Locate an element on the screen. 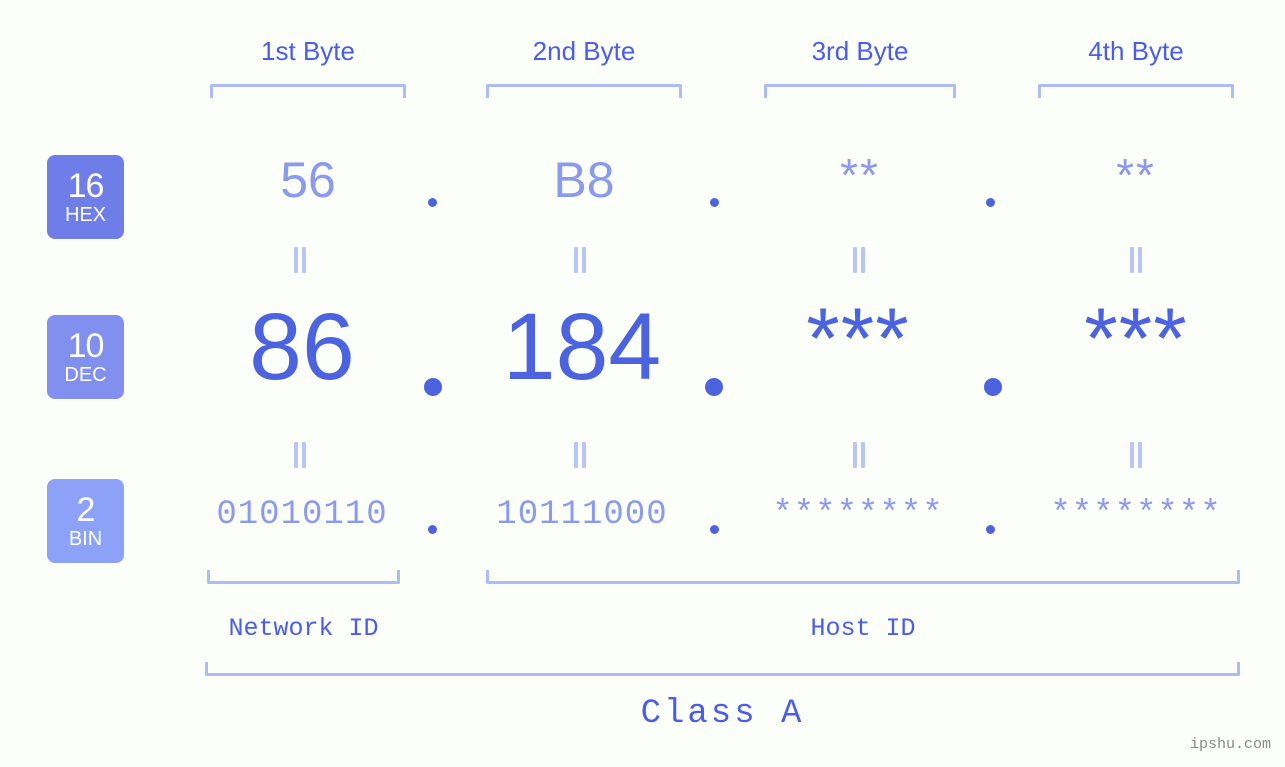 The width and height of the screenshot is (1285, 767). bin-byte-1-value: 01010110 is located at coordinates (302, 515).